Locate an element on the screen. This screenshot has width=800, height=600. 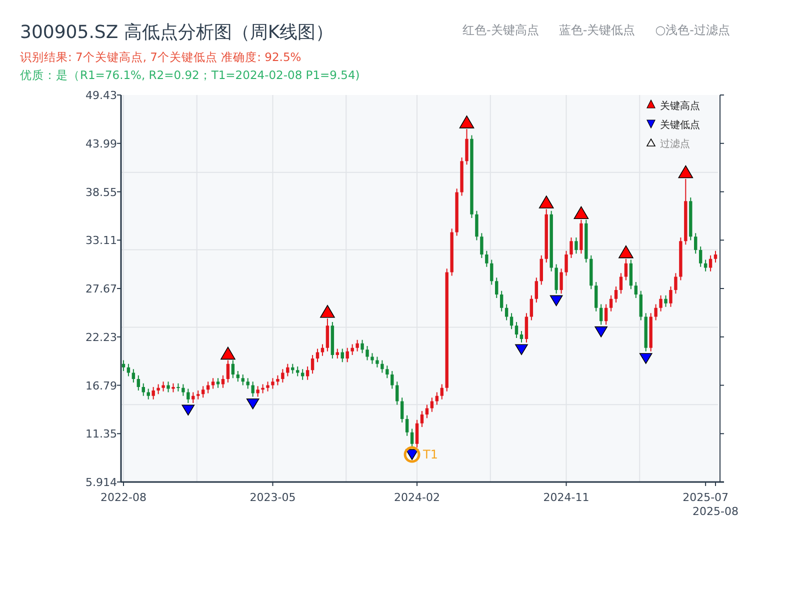
quality-text: 优质：是（R1=76.1%, R2=0.92；T1=2024-02-08 P1=9.54) is located at coordinates (190, 75).